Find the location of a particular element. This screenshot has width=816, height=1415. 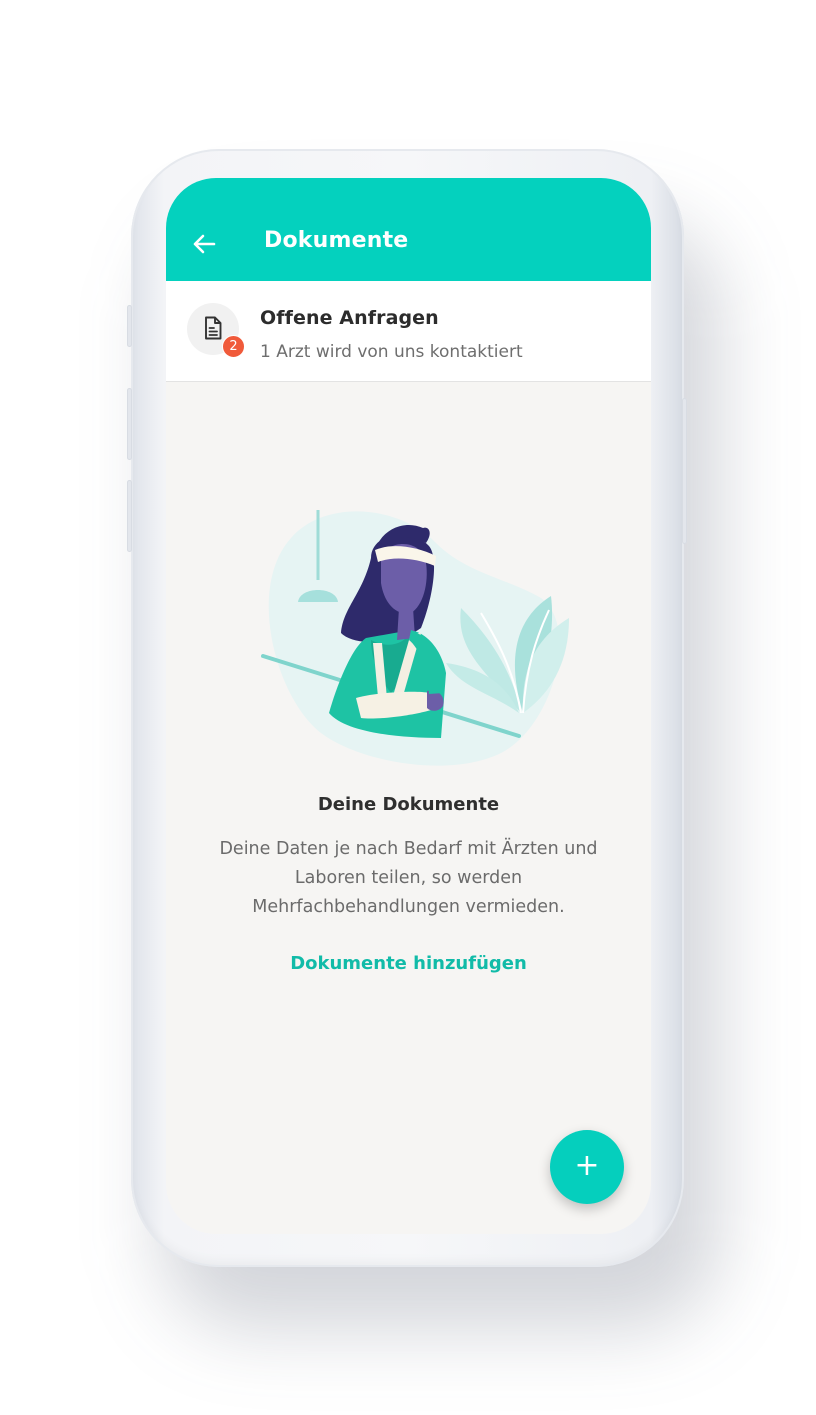

injured-woman-illustration is located at coordinates (415, 638).